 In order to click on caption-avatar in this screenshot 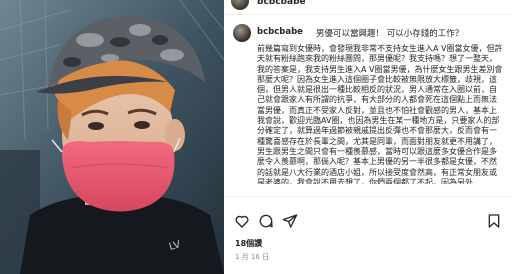, I will do `click(242, 33)`.